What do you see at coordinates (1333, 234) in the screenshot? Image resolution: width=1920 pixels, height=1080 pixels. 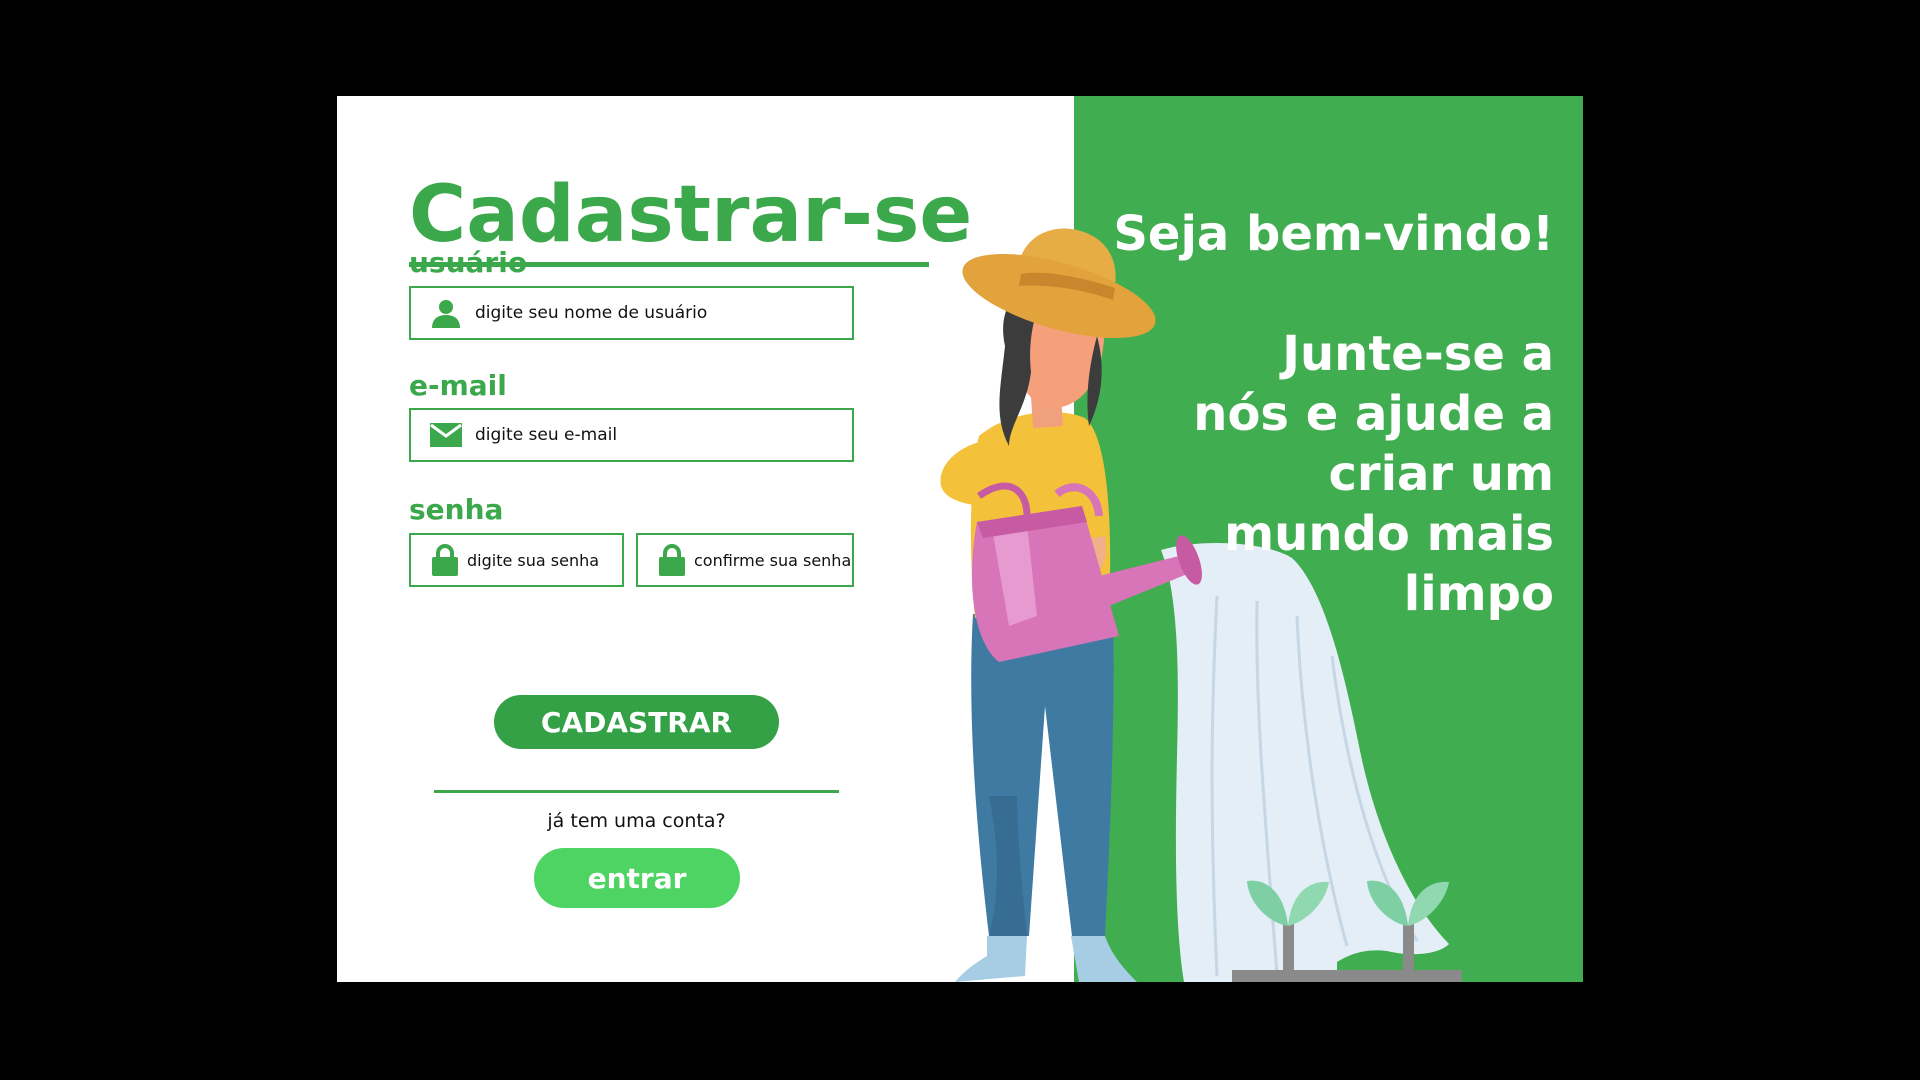 I see `welcome-heading: Seja bem-vindo!` at bounding box center [1333, 234].